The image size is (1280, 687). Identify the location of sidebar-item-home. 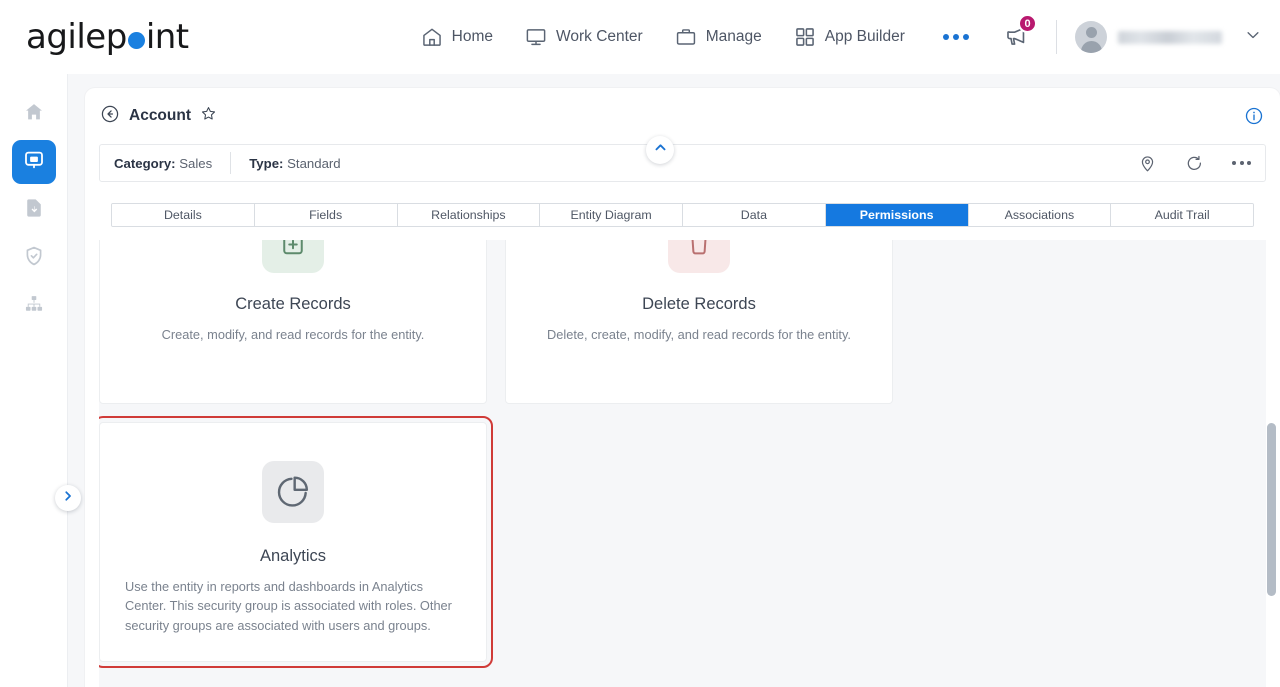
(34, 114).